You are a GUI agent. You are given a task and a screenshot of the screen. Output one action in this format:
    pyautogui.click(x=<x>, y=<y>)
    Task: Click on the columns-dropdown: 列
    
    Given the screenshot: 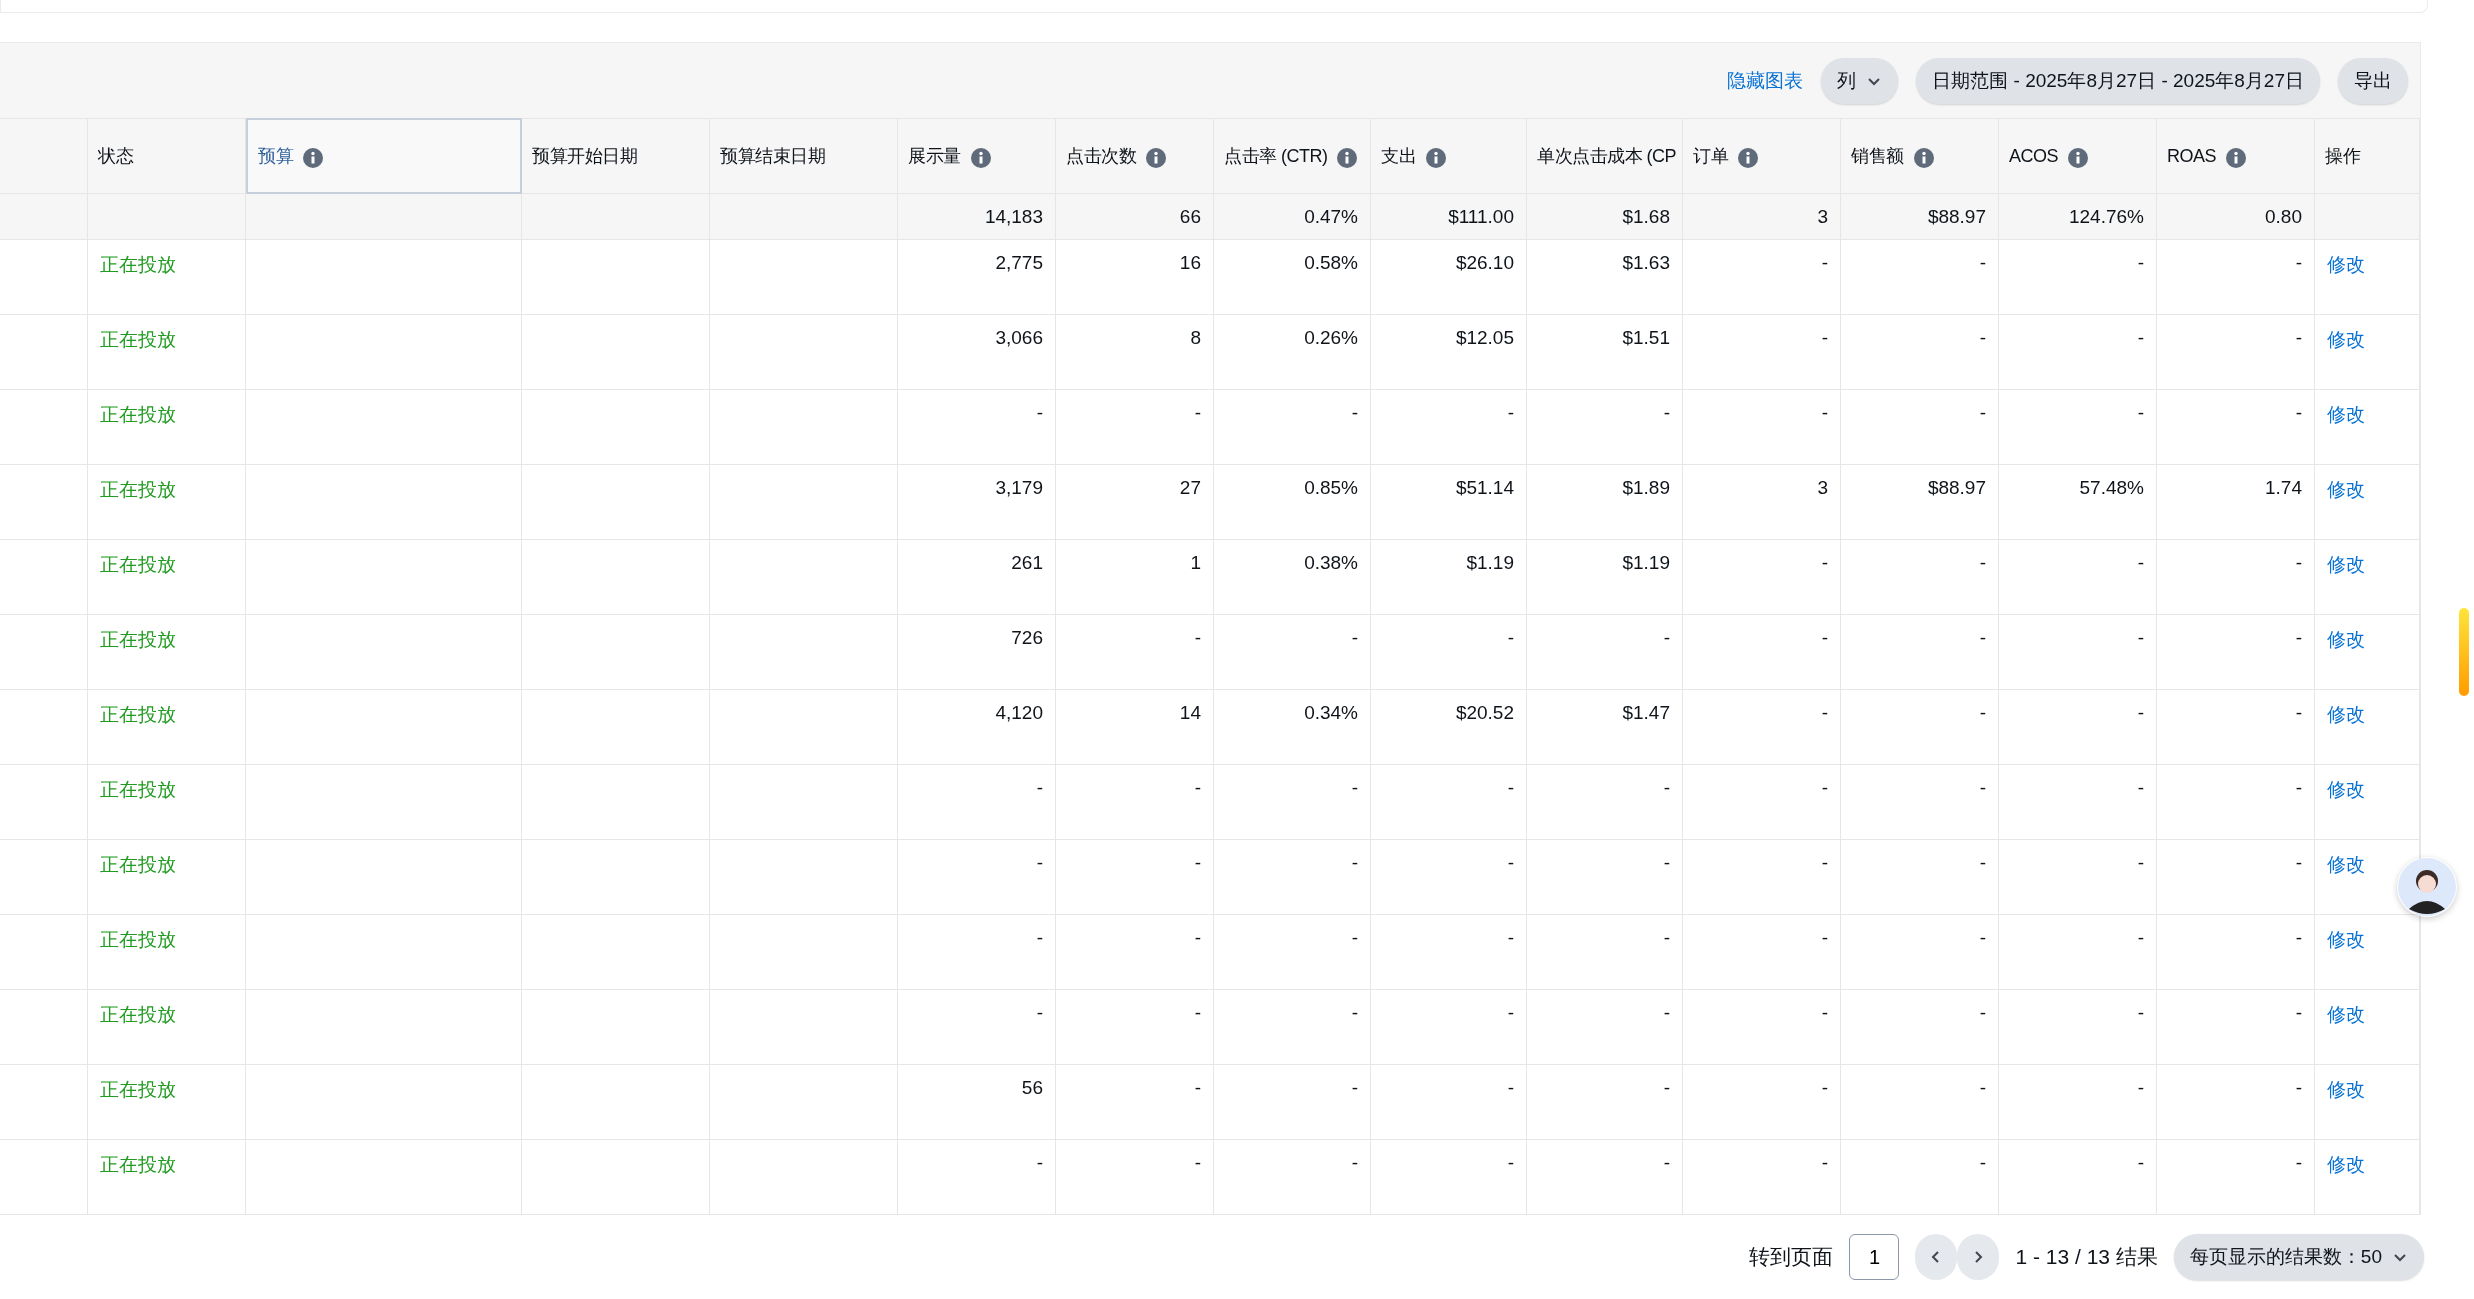 What is the action you would take?
    pyautogui.click(x=1860, y=80)
    